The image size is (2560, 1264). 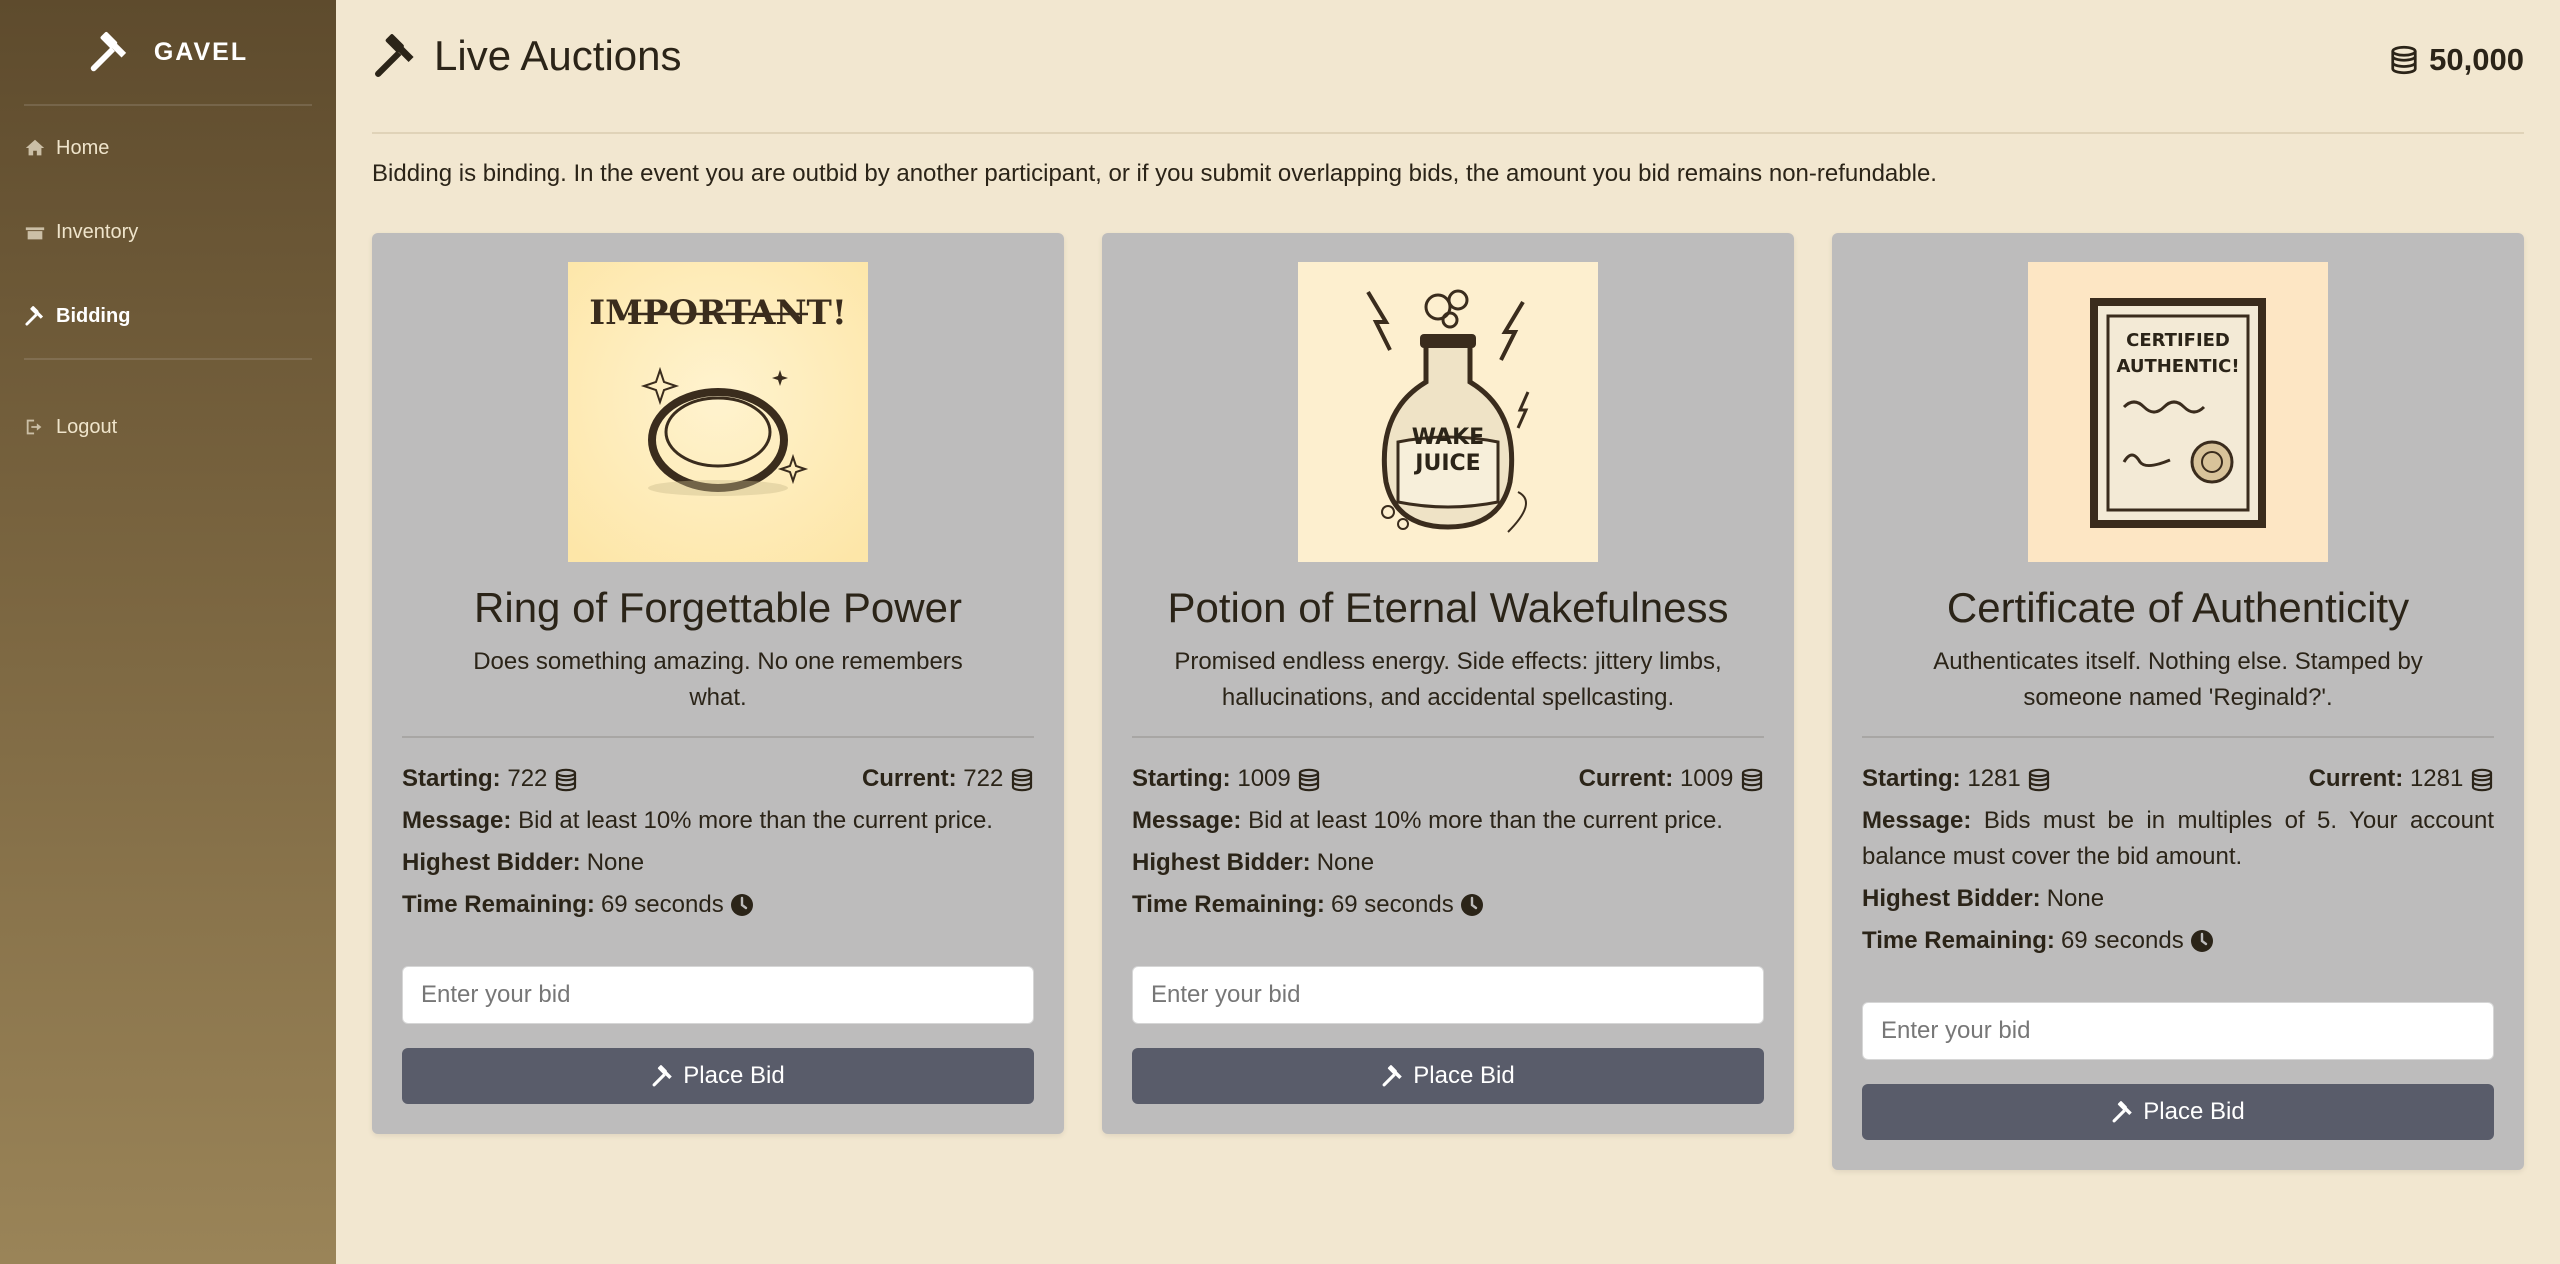 I want to click on item-title: Ring of Forgettable Power, so click(x=718, y=607).